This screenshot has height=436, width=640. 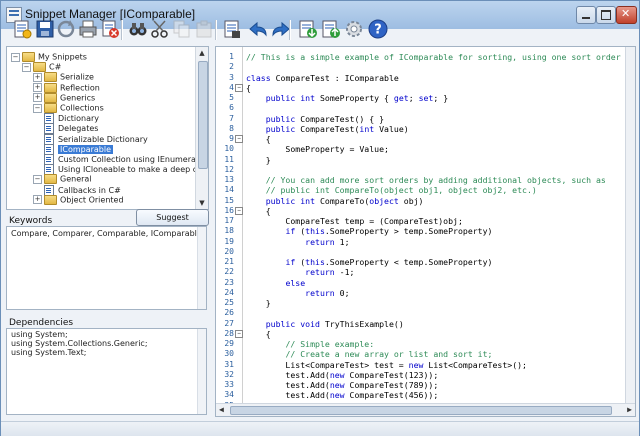 I want to click on toolbar-separator, so click(x=122, y=30).